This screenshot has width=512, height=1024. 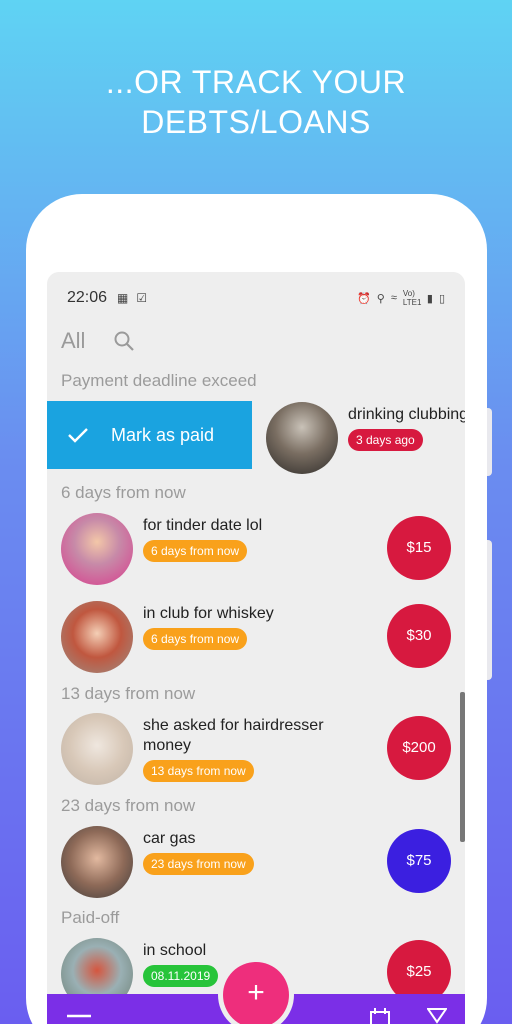 I want to click on section-paid-off: Paid-off, so click(x=90, y=917).